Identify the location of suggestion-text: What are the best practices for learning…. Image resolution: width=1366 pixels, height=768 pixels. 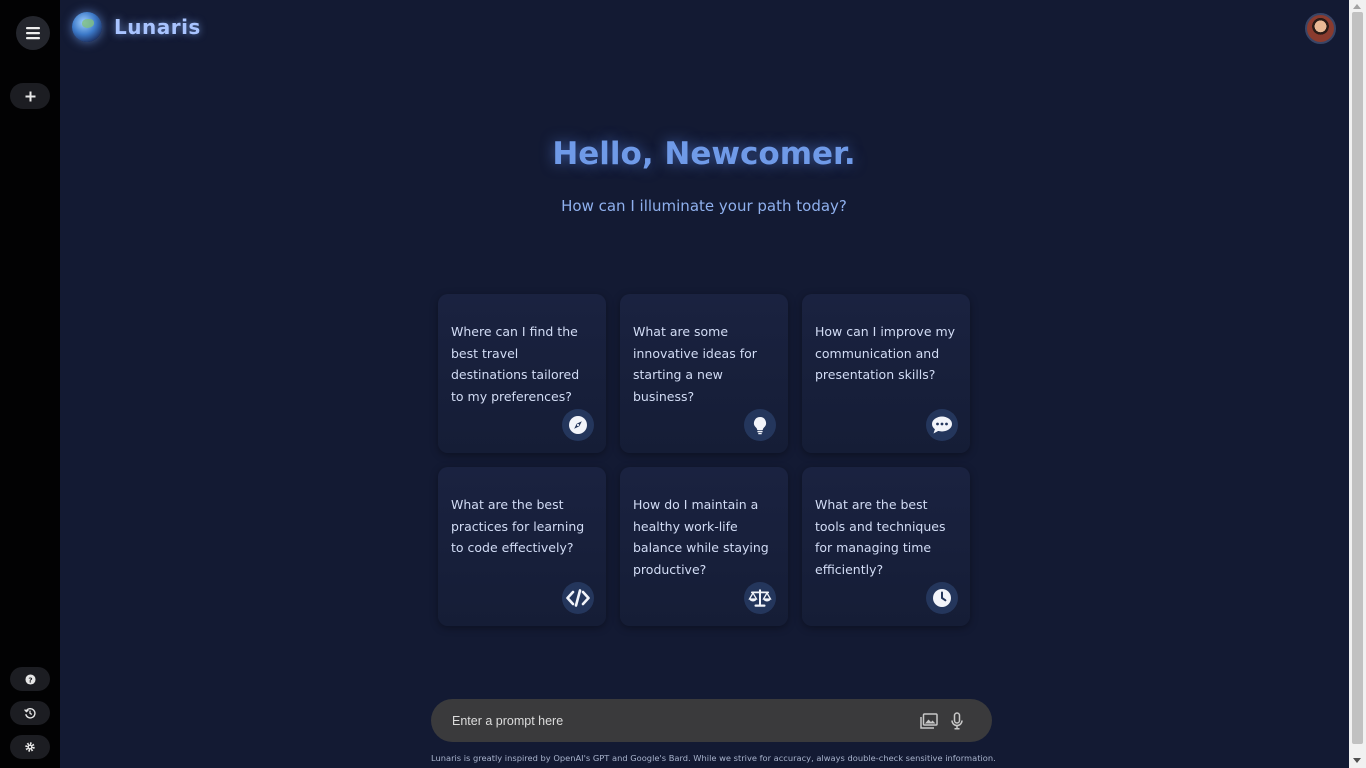
(518, 526).